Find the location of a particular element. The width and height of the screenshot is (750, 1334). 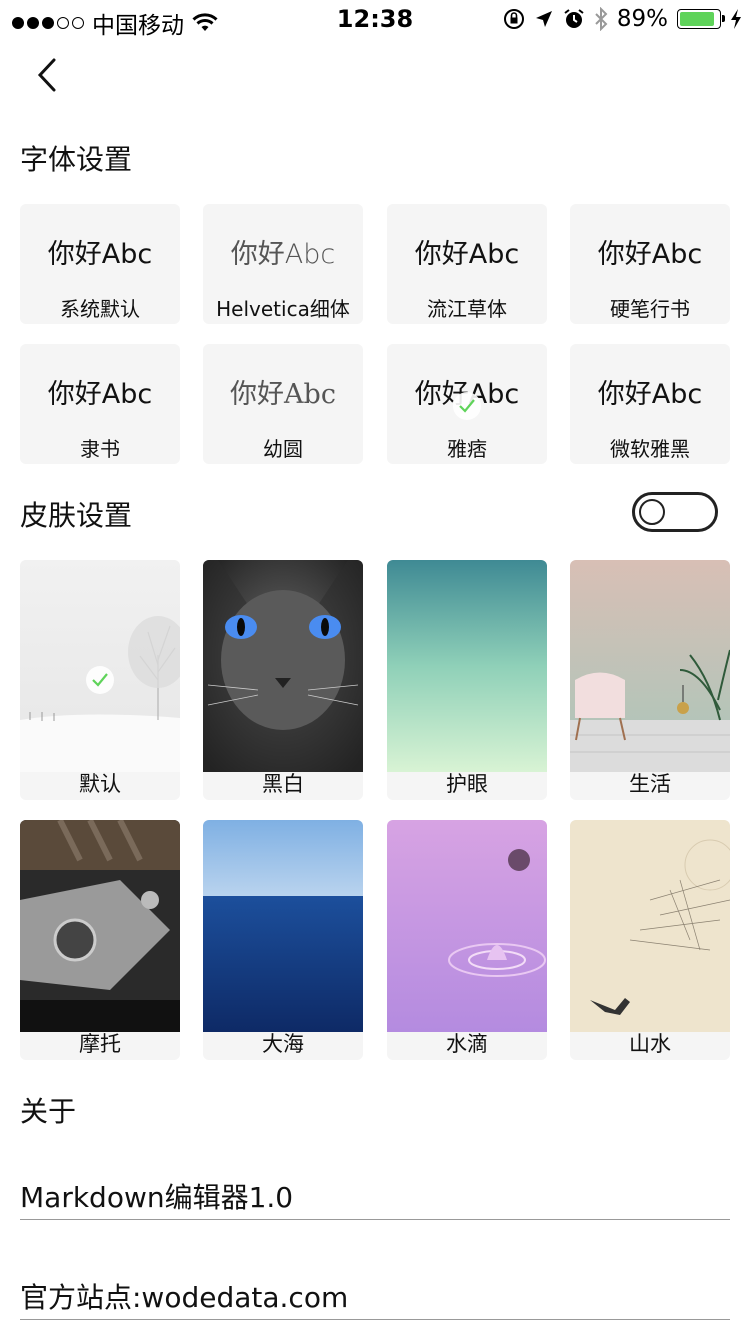

toggle-knob is located at coordinates (652, 512).